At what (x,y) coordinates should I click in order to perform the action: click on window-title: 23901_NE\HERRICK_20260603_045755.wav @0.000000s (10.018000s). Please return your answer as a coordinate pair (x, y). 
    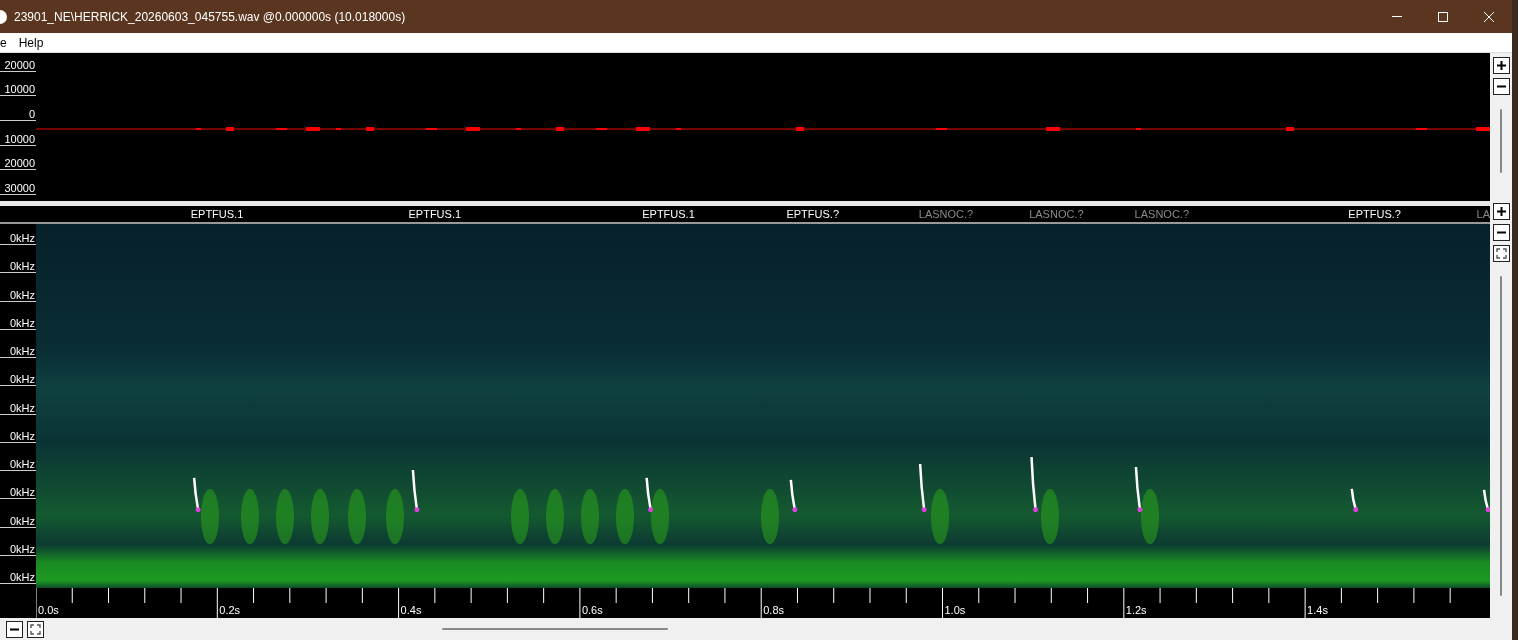
    Looking at the image, I should click on (210, 16).